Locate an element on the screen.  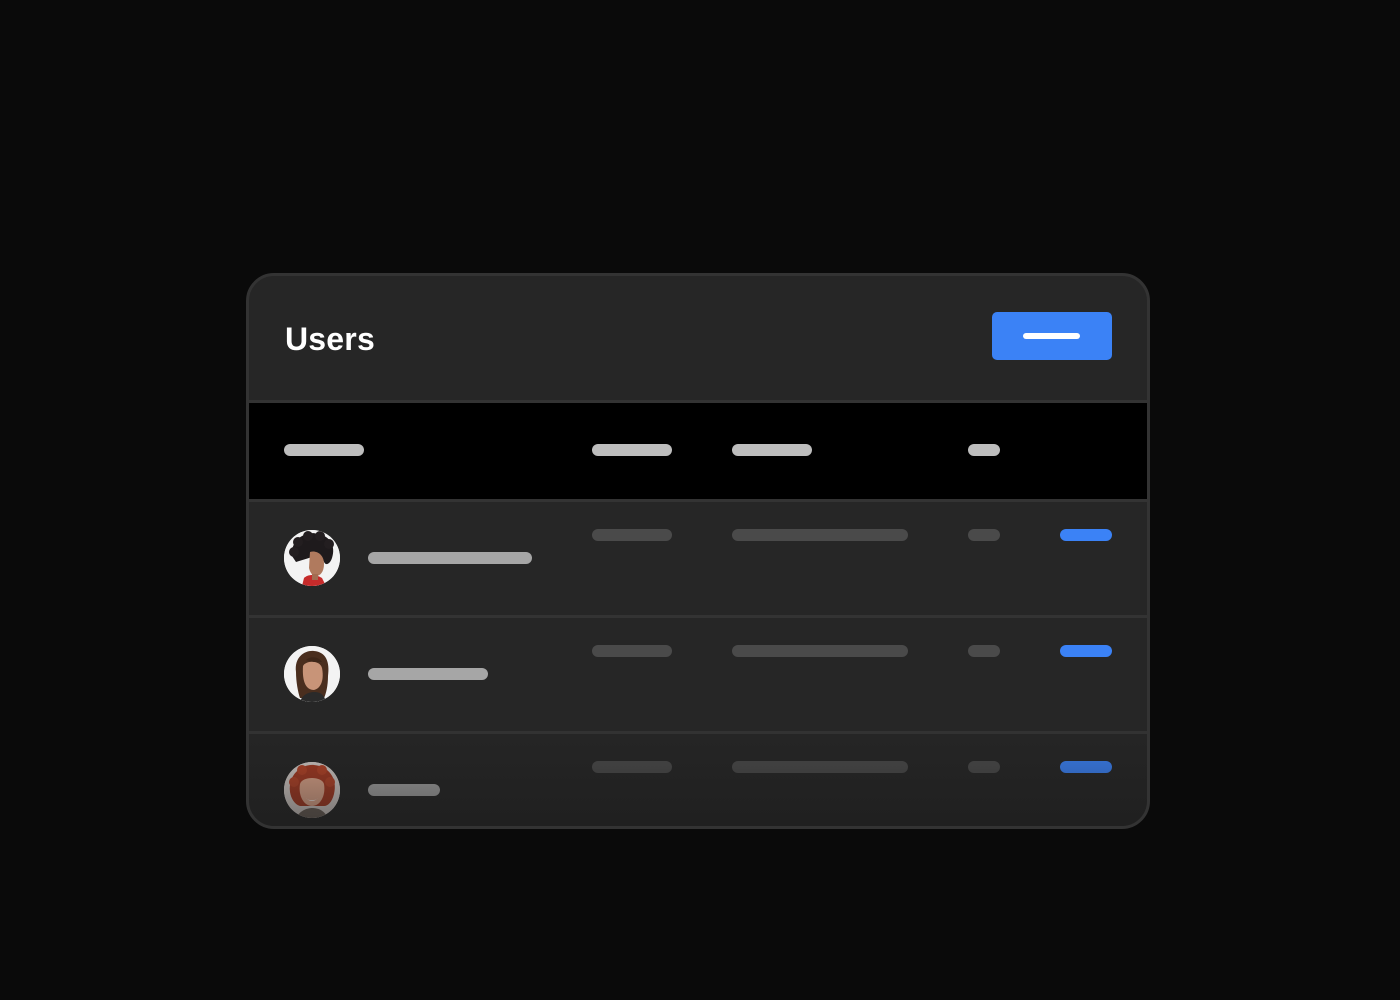
bottom-fade-overlay is located at coordinates (698, 774).